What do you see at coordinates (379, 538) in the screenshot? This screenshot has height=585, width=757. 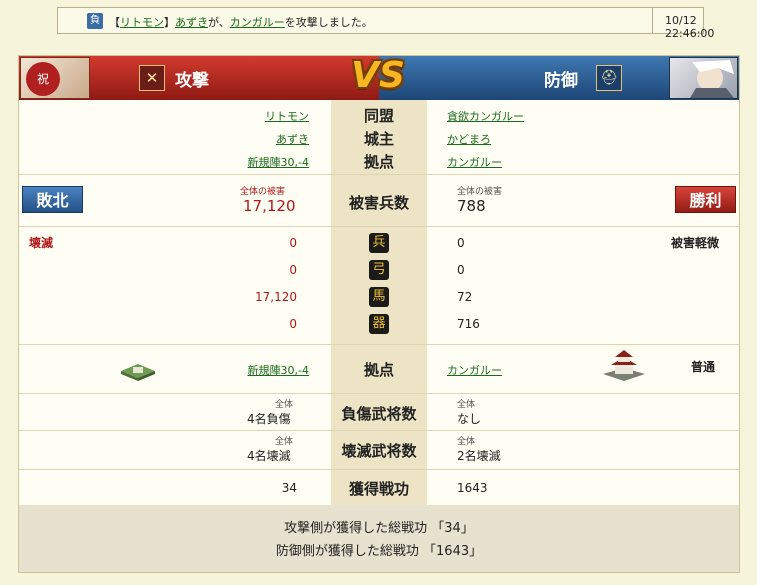 I see `merit-summary-footer: 攻撃側が獲得した総戦功 「34」 防御側が獲得した総戦功 「1643」` at bounding box center [379, 538].